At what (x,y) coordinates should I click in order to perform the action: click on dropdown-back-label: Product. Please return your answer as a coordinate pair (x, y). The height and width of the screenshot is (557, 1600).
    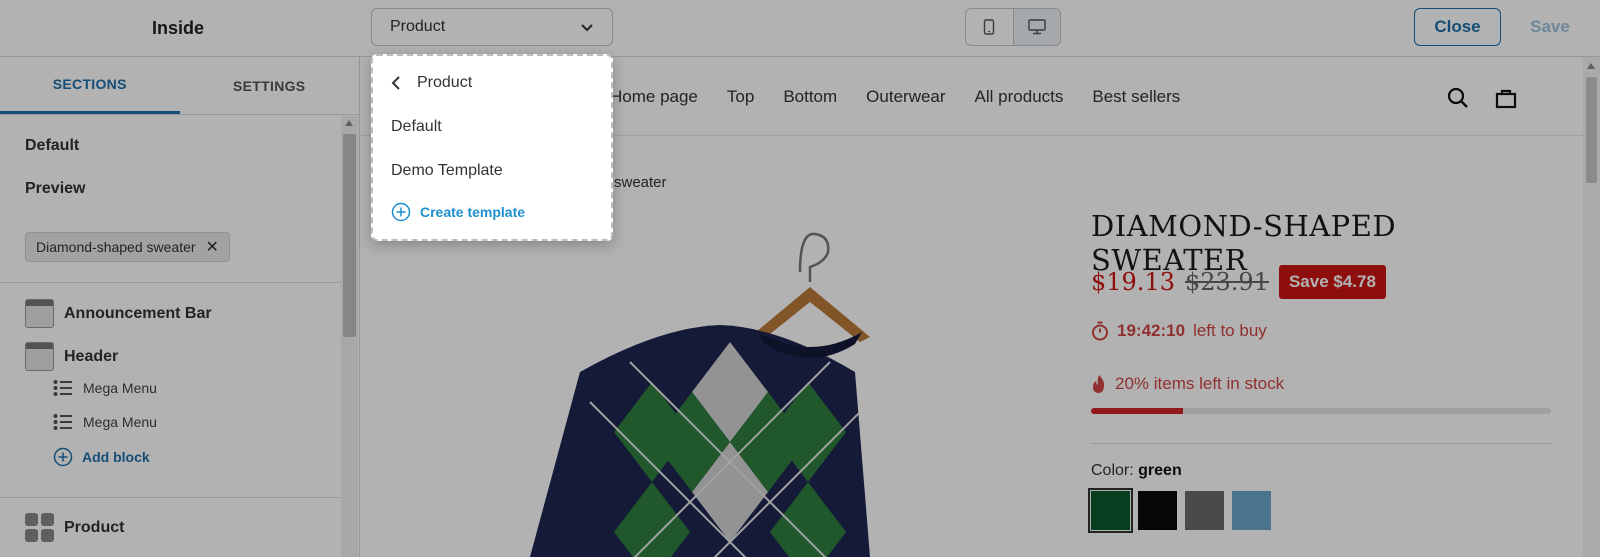
    Looking at the image, I should click on (445, 82).